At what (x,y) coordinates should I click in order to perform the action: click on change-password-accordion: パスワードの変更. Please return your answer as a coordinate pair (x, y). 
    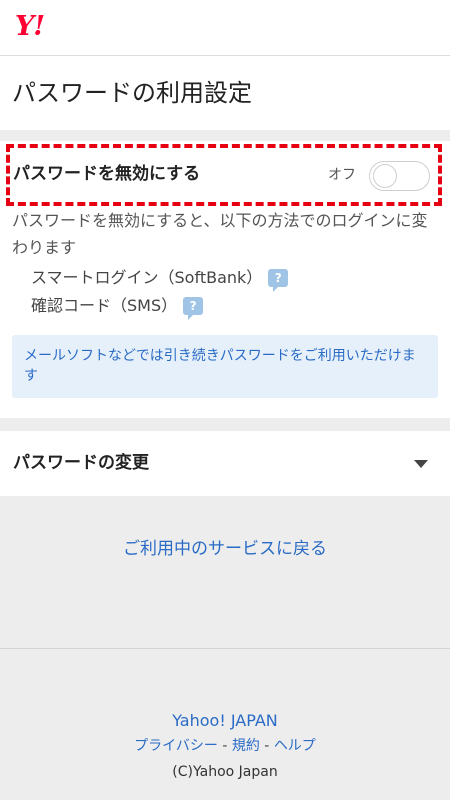
    Looking at the image, I should click on (225, 463).